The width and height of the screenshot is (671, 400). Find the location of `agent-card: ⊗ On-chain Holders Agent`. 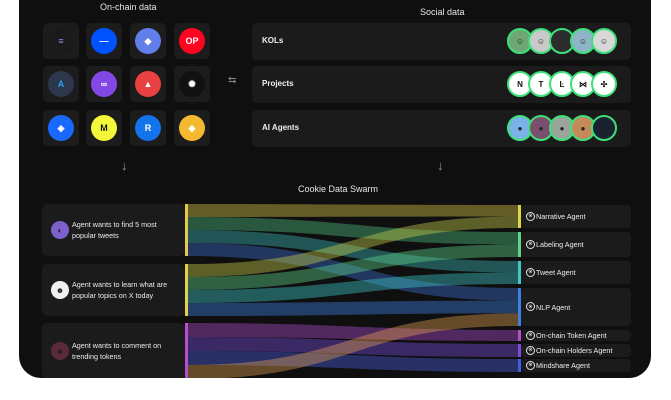

agent-card: ⊗ On-chain Holders Agent is located at coordinates (576, 350).